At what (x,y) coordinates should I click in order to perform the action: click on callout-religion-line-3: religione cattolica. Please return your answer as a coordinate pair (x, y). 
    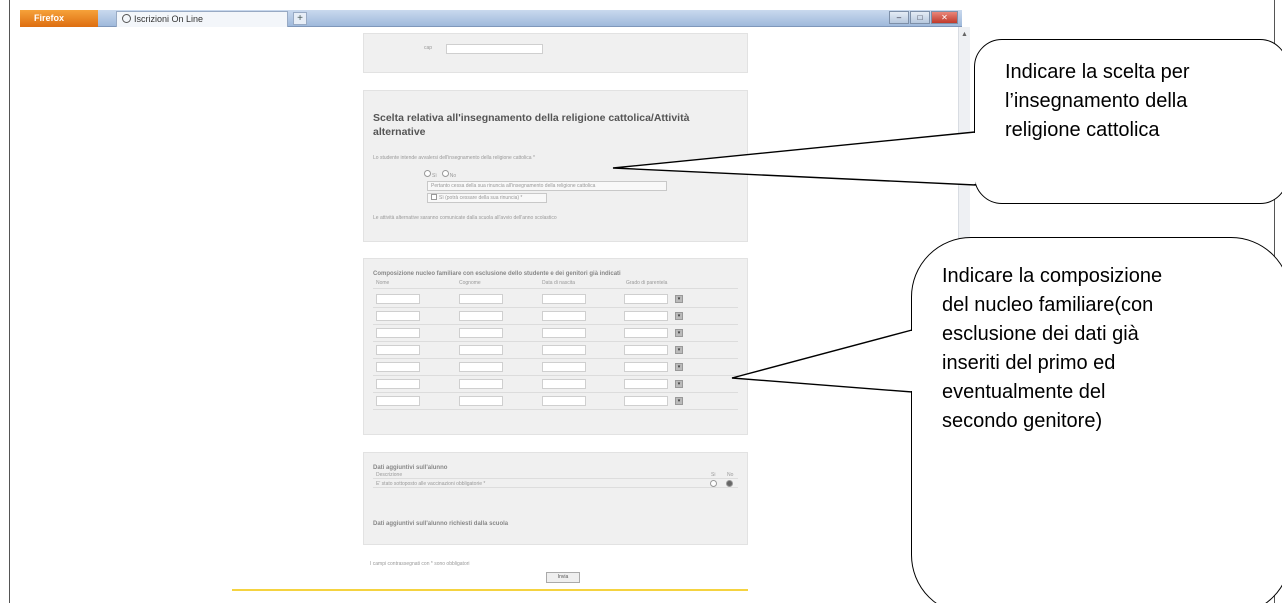
    Looking at the image, I should click on (1082, 130).